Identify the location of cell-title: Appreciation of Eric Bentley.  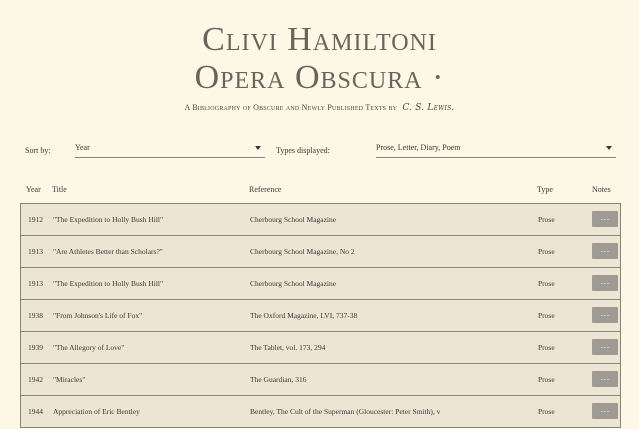
(96, 411).